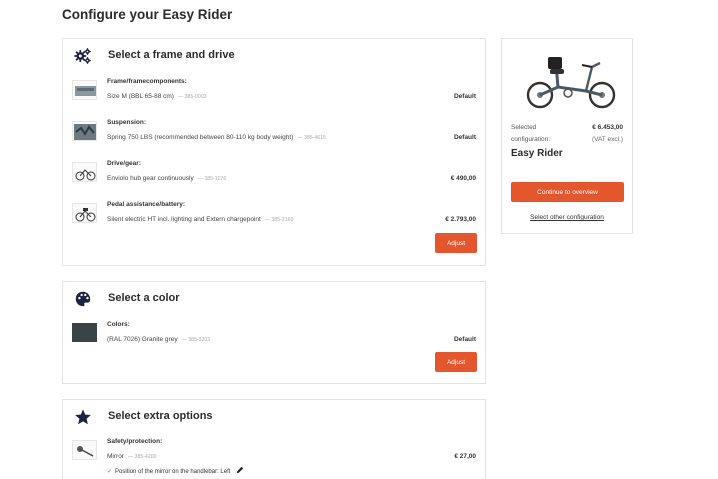 This screenshot has height=479, width=718. What do you see at coordinates (465, 456) in the screenshot?
I see `option-price: € 27,00` at bounding box center [465, 456].